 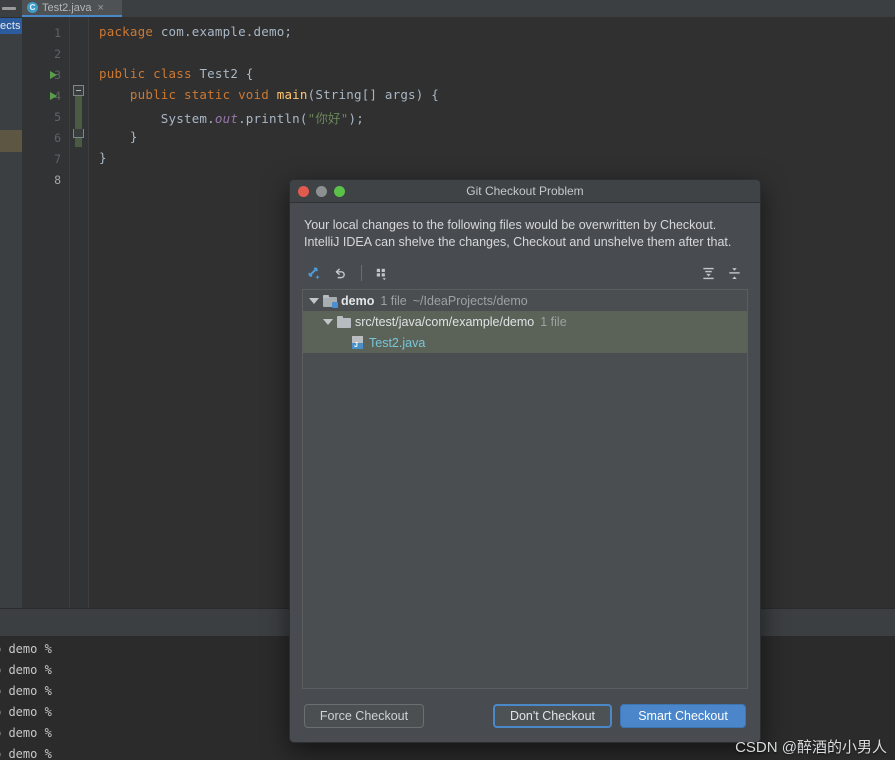 I want to click on editor-tab-bar, so click(x=447, y=8).